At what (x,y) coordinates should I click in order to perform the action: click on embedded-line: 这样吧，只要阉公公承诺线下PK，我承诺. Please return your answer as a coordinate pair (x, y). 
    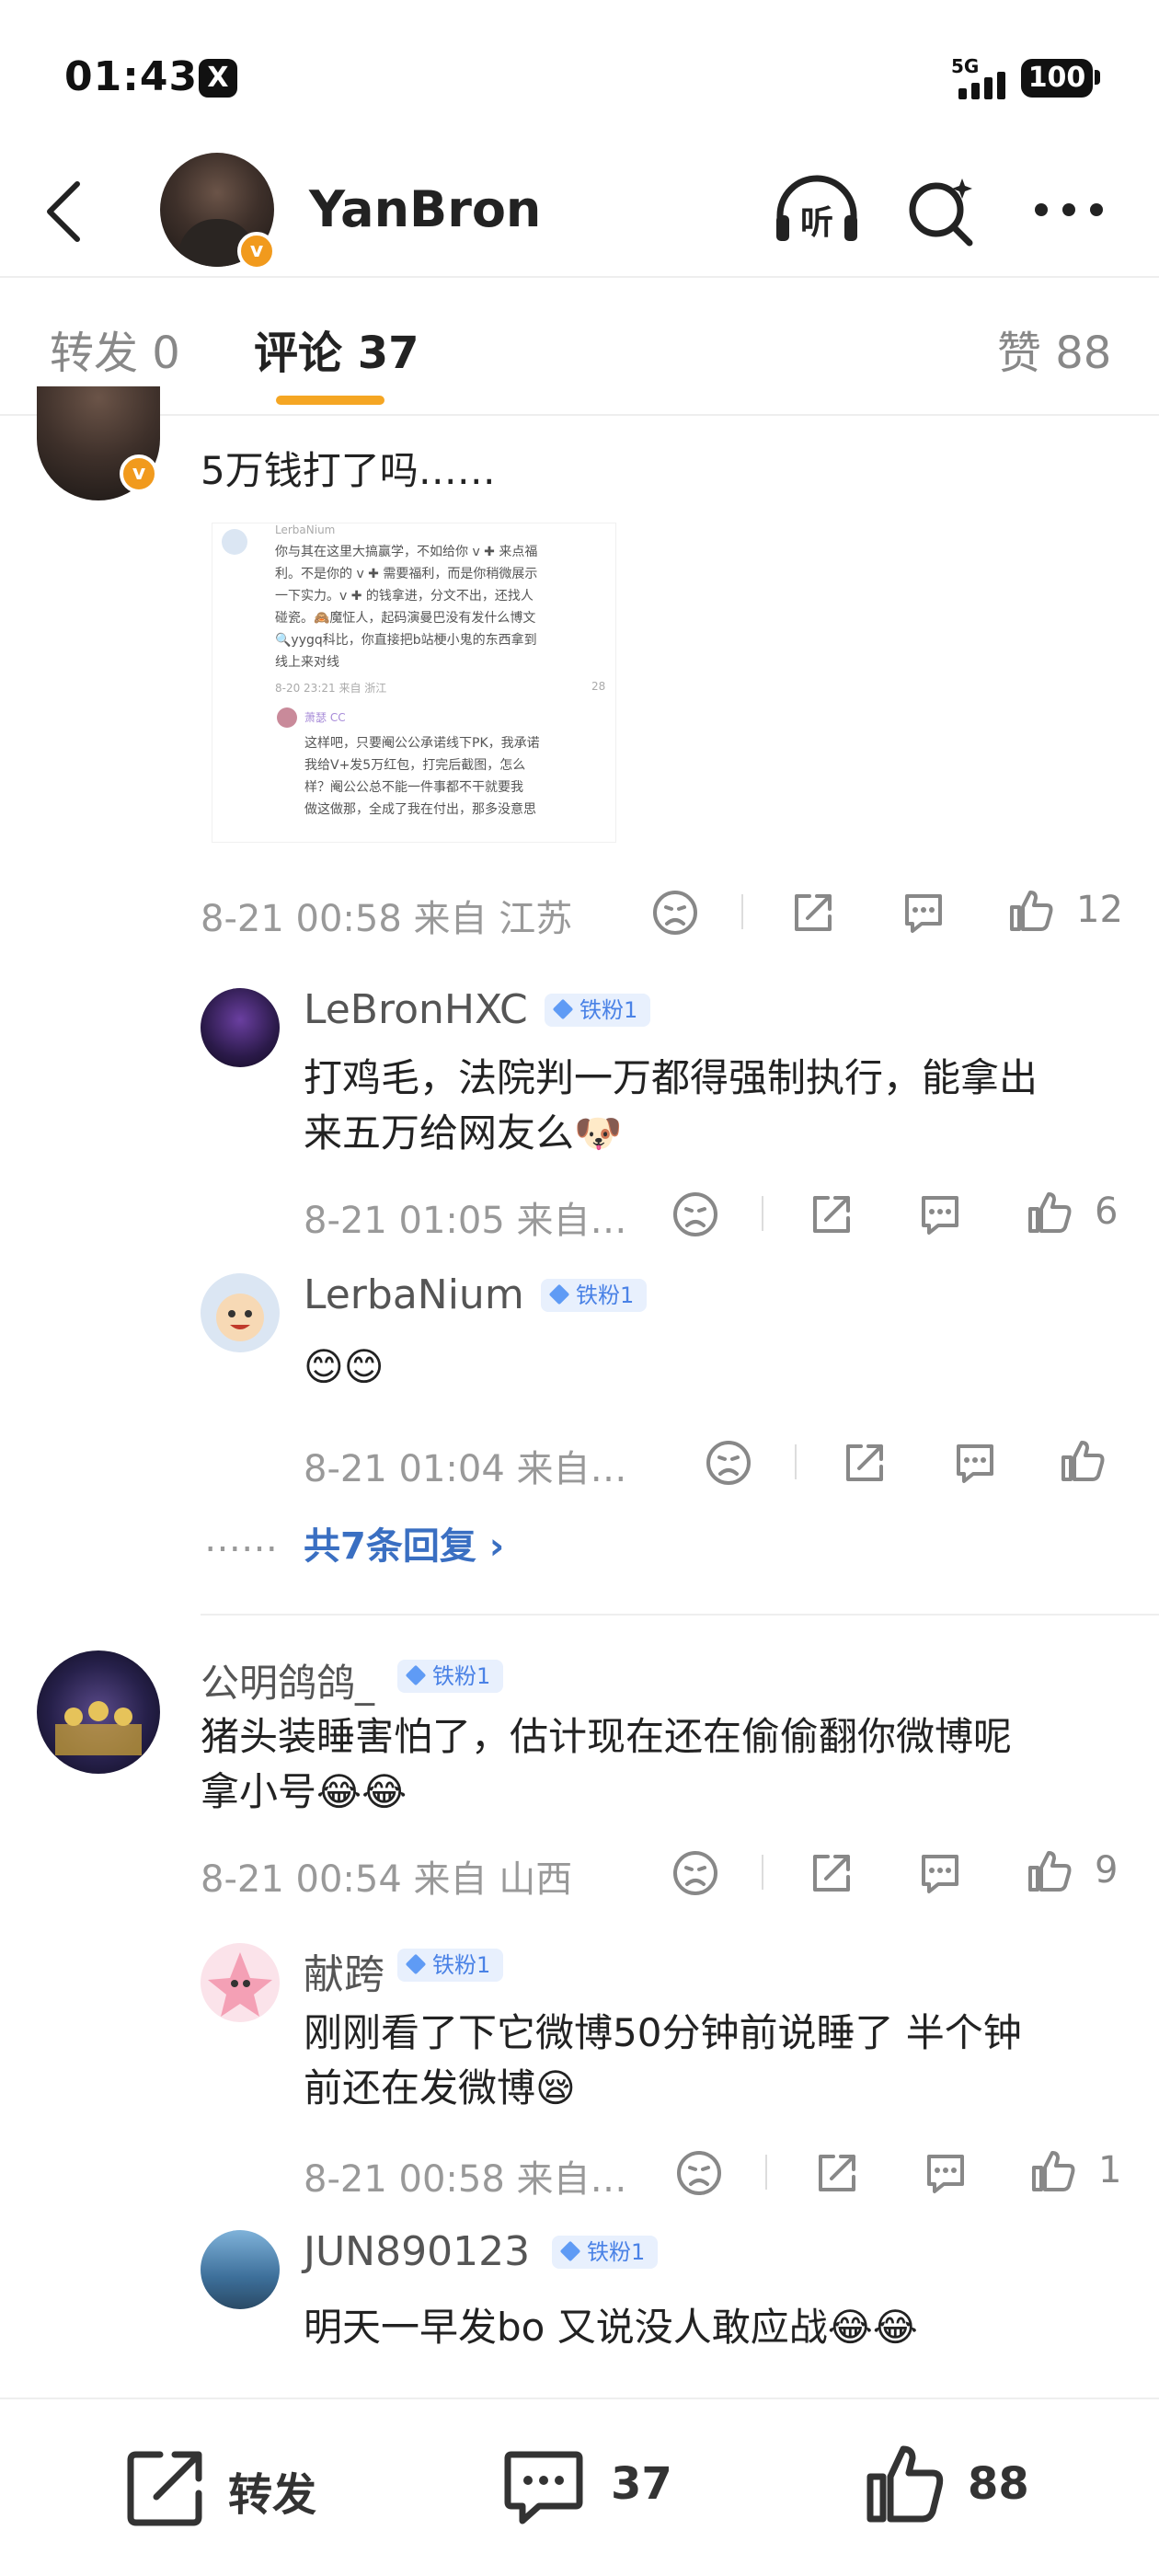
    Looking at the image, I should click on (422, 743).